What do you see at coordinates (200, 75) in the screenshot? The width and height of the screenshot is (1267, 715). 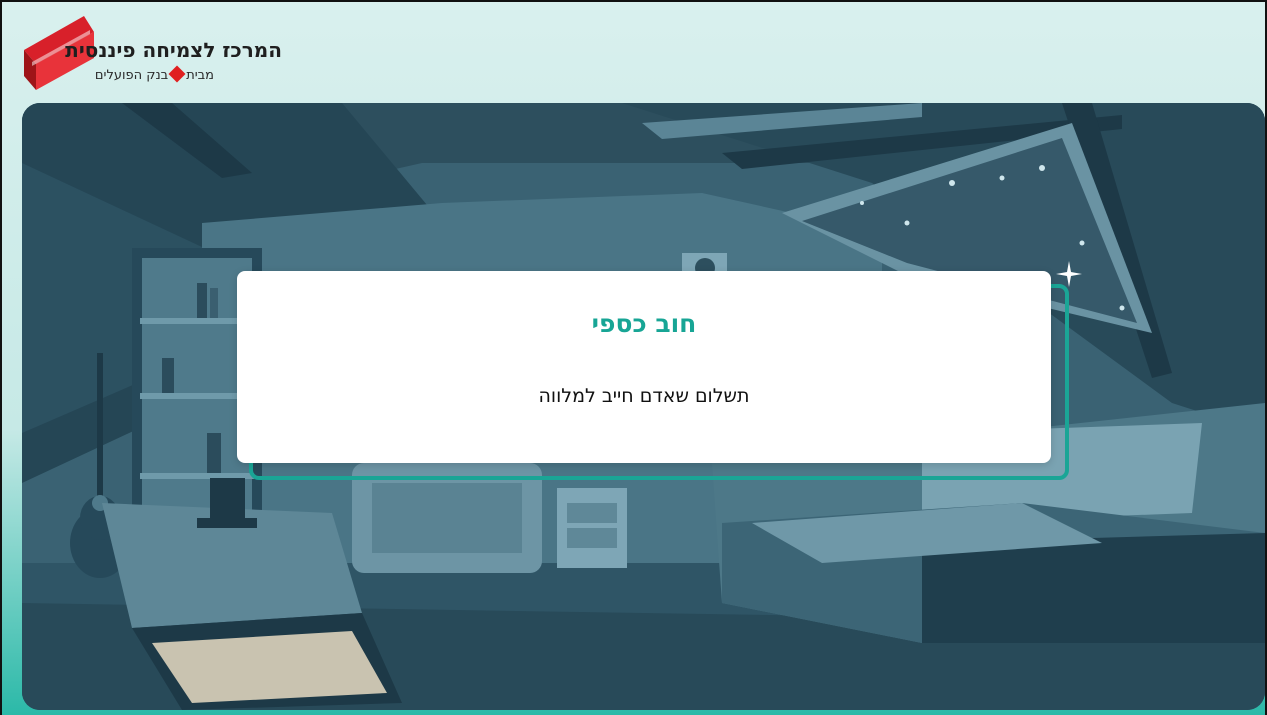 I see `logo-sub-prefix: מבית` at bounding box center [200, 75].